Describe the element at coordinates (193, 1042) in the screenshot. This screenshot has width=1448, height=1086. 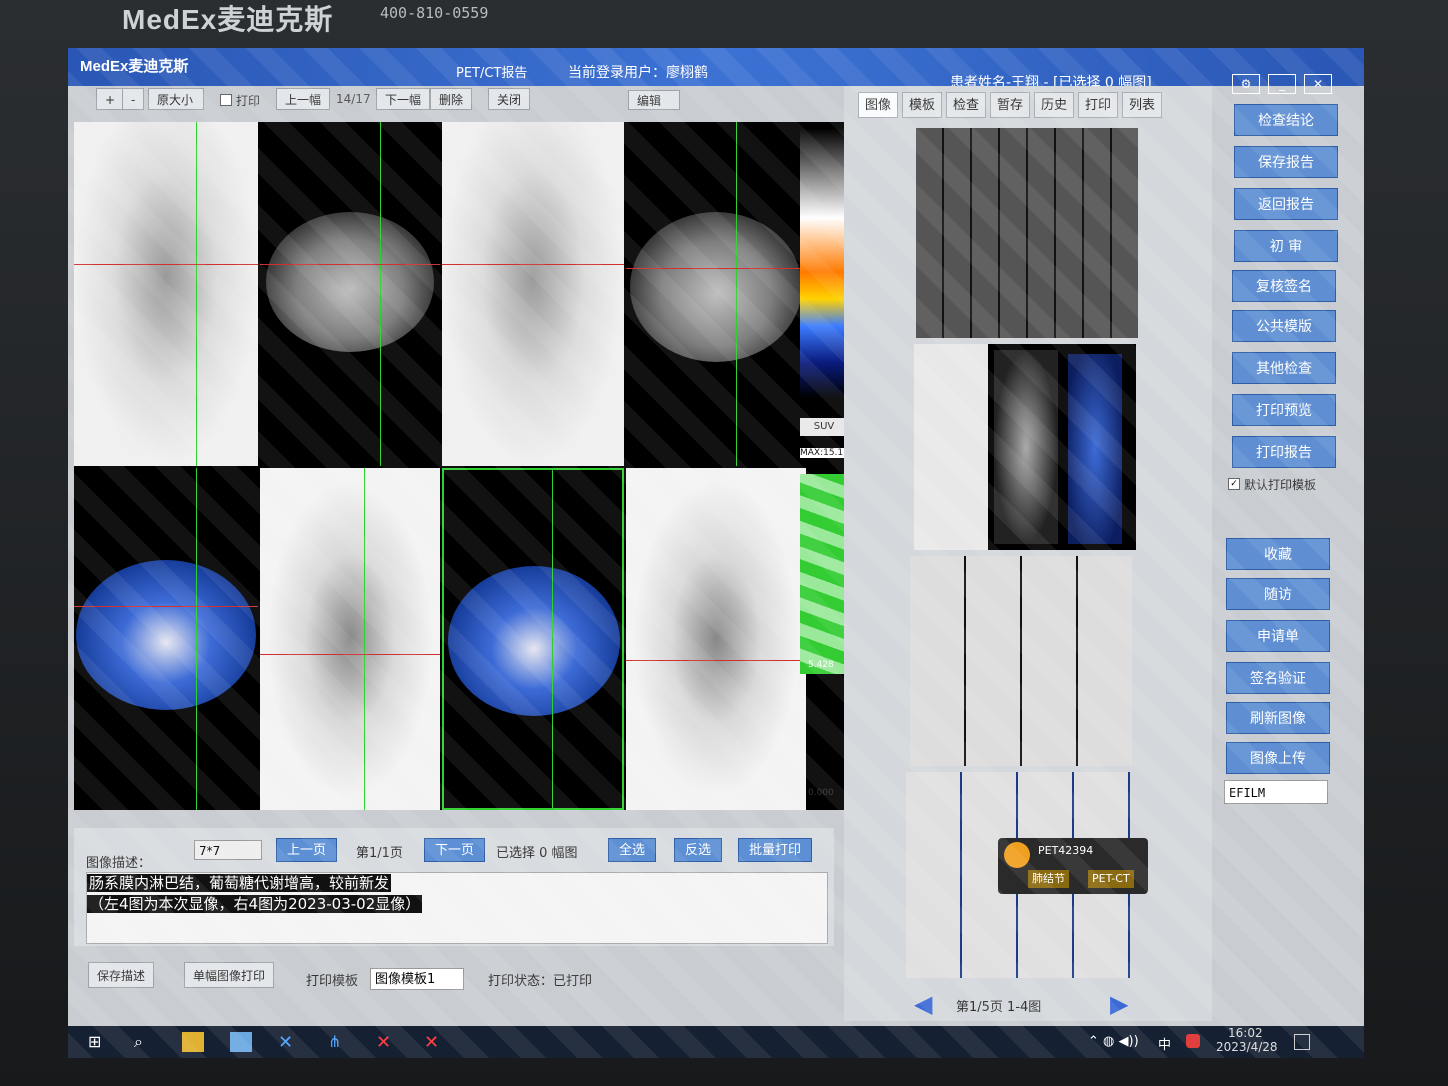
I see `file-explorer-icon` at that location.